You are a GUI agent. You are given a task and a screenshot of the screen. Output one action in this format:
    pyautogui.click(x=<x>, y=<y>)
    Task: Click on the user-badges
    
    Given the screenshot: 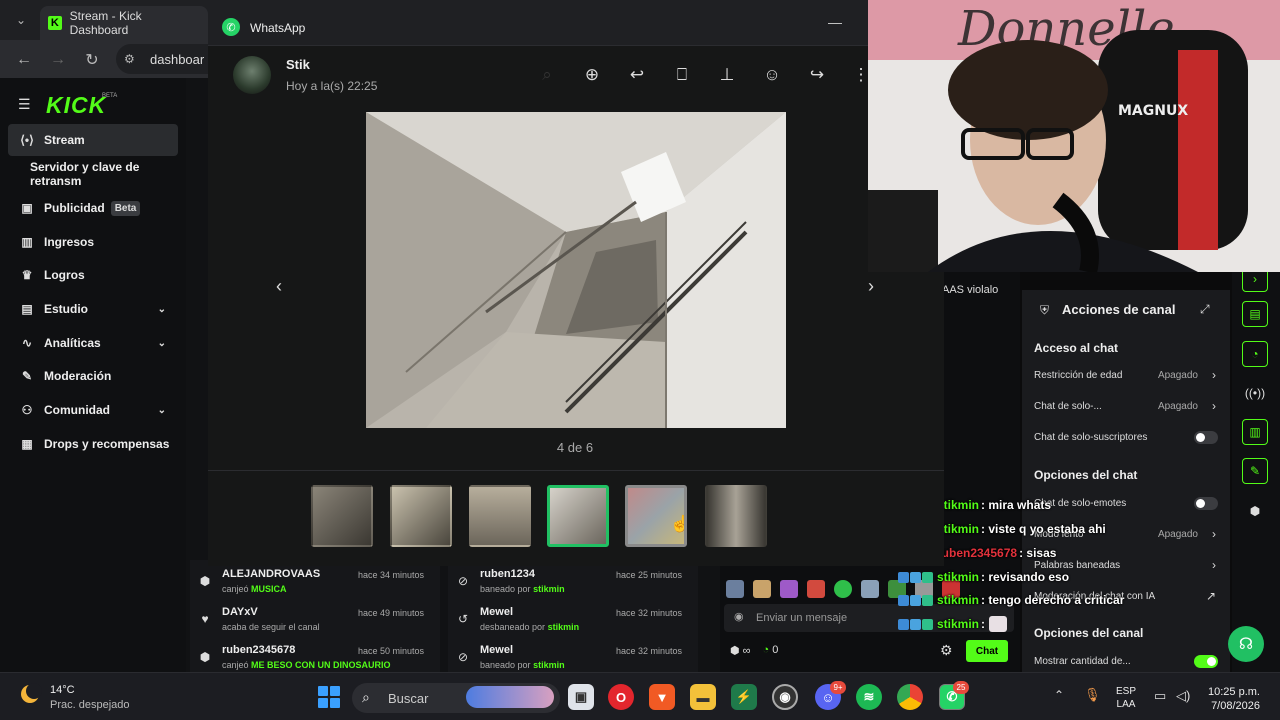 What is the action you would take?
    pyautogui.click(x=915, y=600)
    